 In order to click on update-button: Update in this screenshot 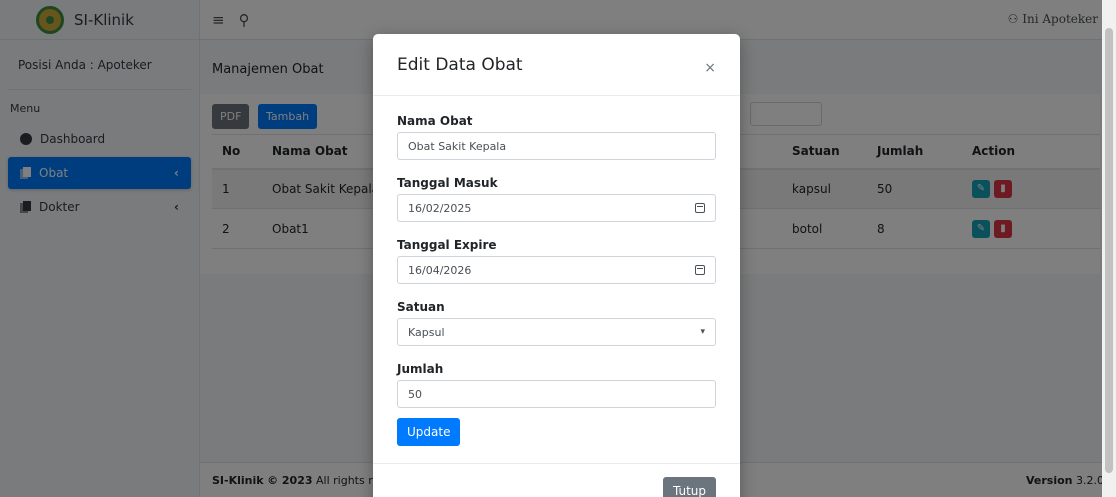, I will do `click(429, 432)`.